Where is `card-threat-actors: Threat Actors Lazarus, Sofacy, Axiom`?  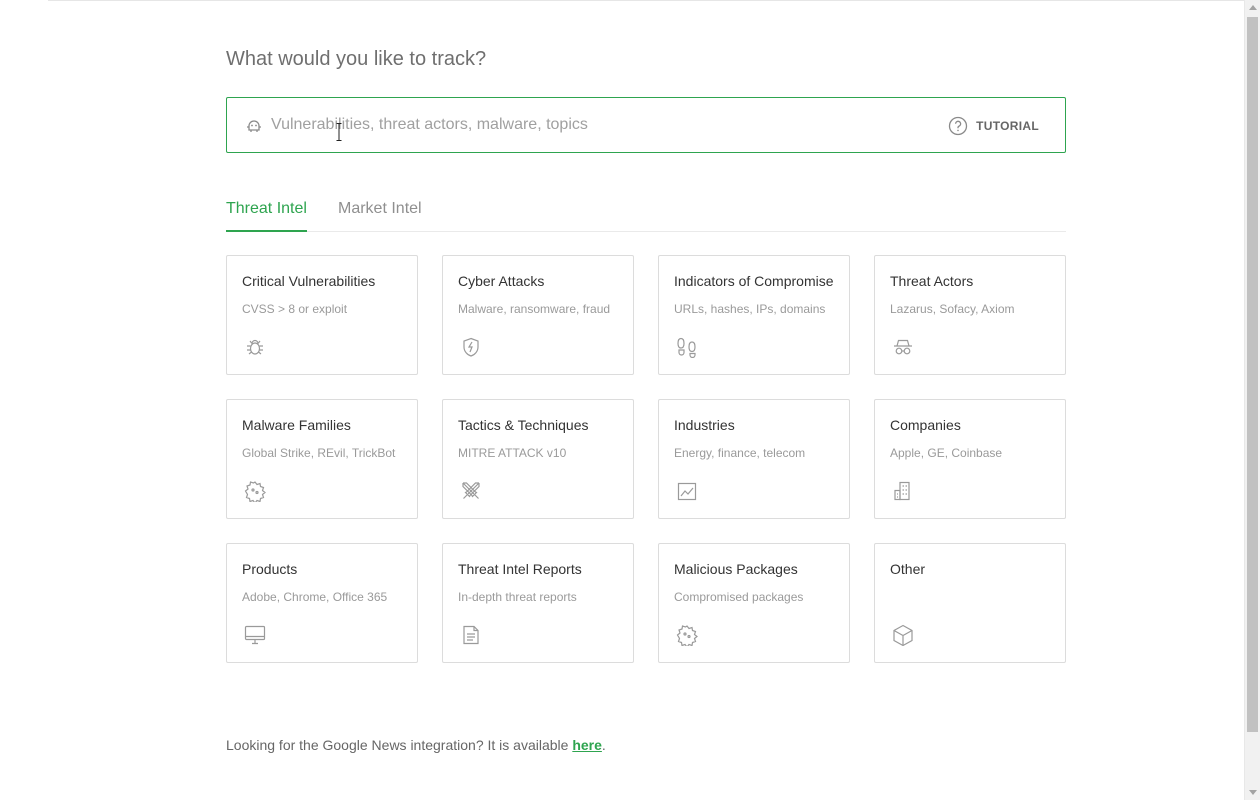 card-threat-actors: Threat Actors Lazarus, Sofacy, Axiom is located at coordinates (970, 315).